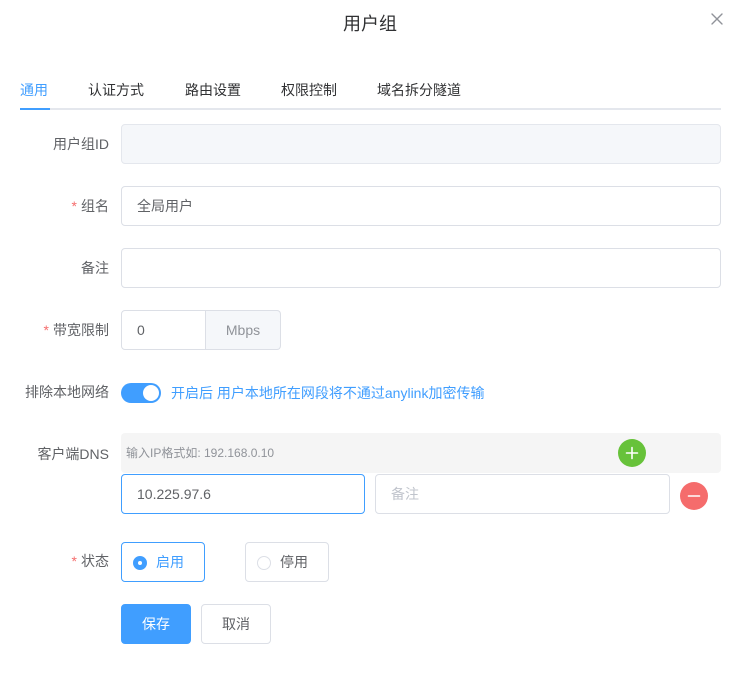 The height and width of the screenshot is (686, 740). Describe the element at coordinates (170, 562) in the screenshot. I see `radio-label: 启用` at that location.